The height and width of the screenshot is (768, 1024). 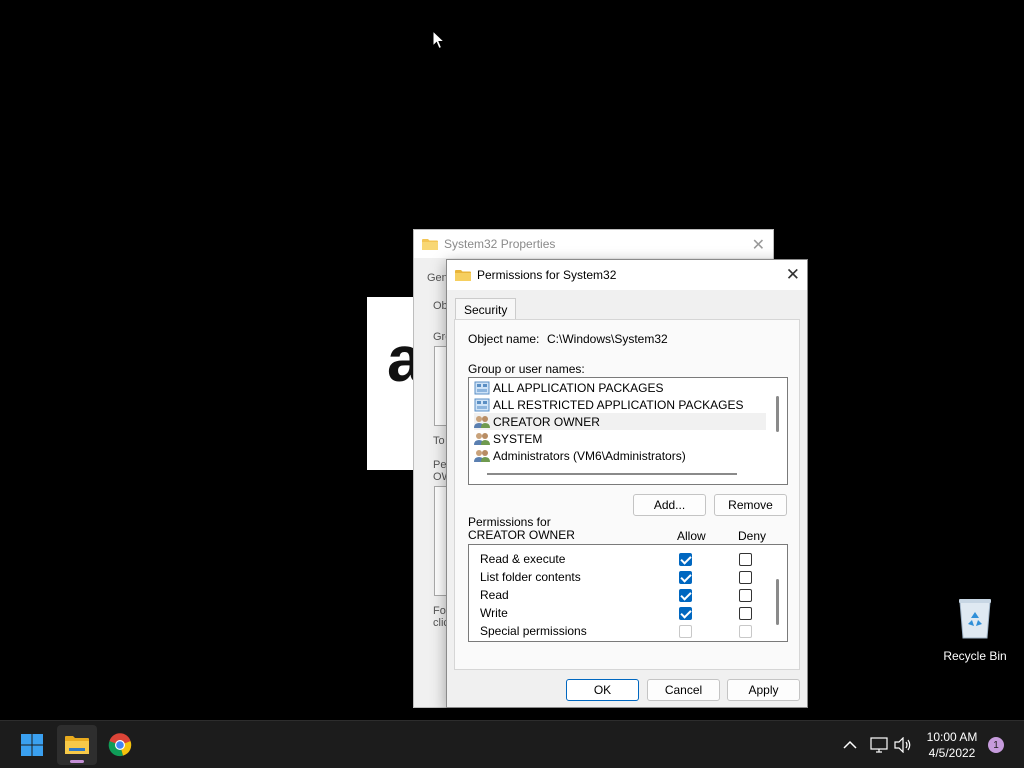 What do you see at coordinates (494, 613) in the screenshot?
I see `permission-name: Write` at bounding box center [494, 613].